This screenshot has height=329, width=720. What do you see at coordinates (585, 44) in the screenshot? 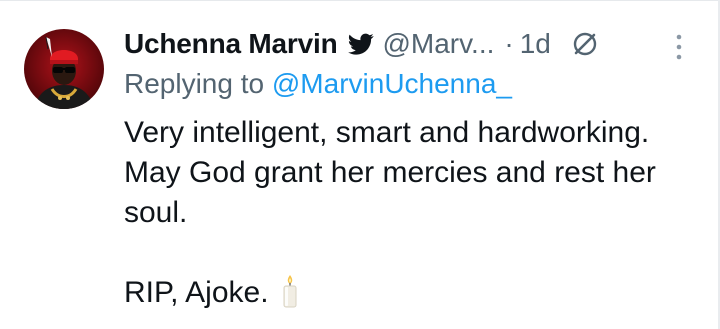
I see `grok-icon` at bounding box center [585, 44].